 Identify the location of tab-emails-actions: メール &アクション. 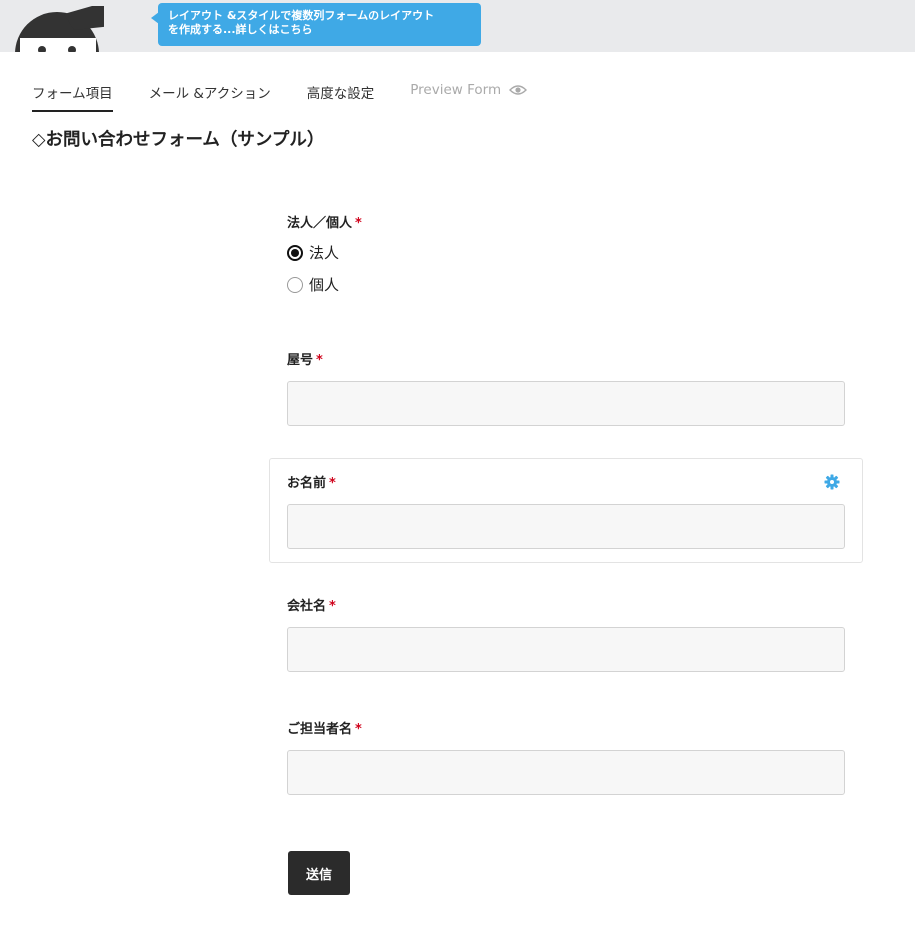
(210, 96).